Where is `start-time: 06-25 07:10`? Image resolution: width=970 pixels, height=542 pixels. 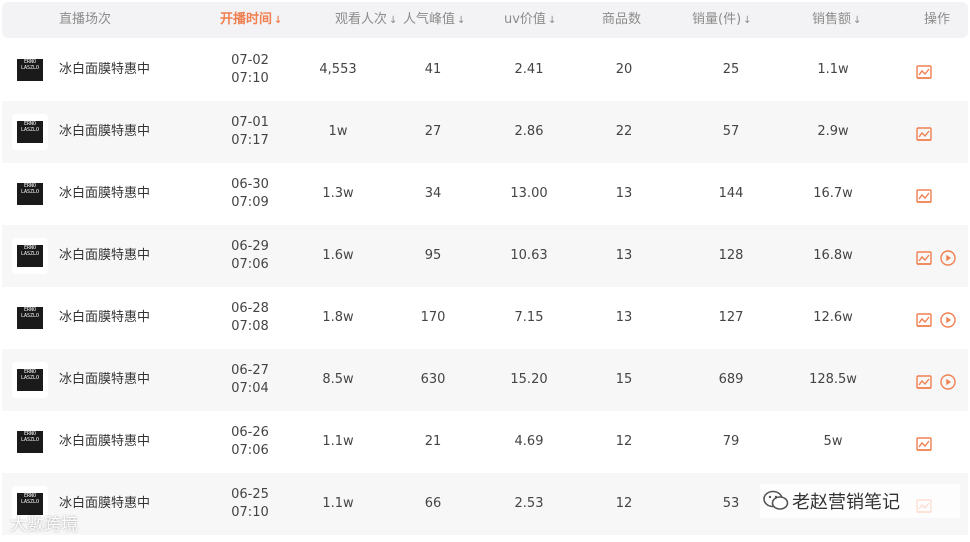
start-time: 06-25 07:10 is located at coordinates (250, 504).